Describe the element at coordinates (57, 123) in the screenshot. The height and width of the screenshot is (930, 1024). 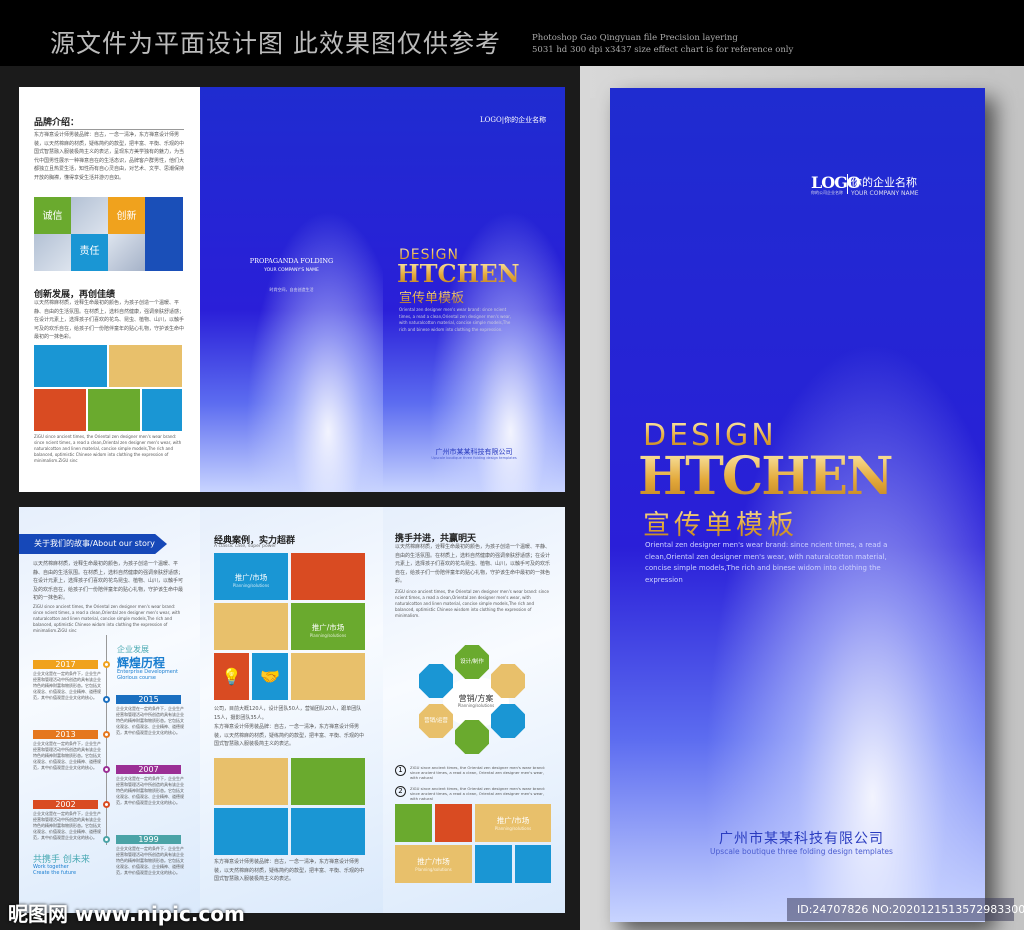
I see `brand-heading: 品牌介绍：` at that location.